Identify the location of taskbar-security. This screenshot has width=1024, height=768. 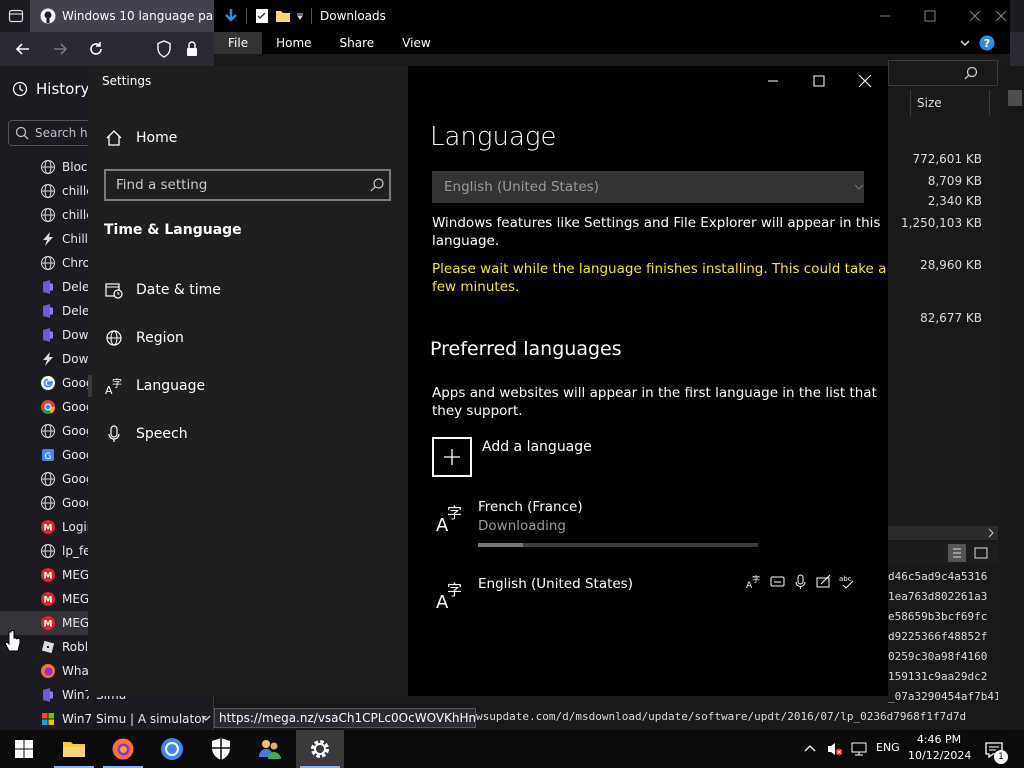
(221, 749).